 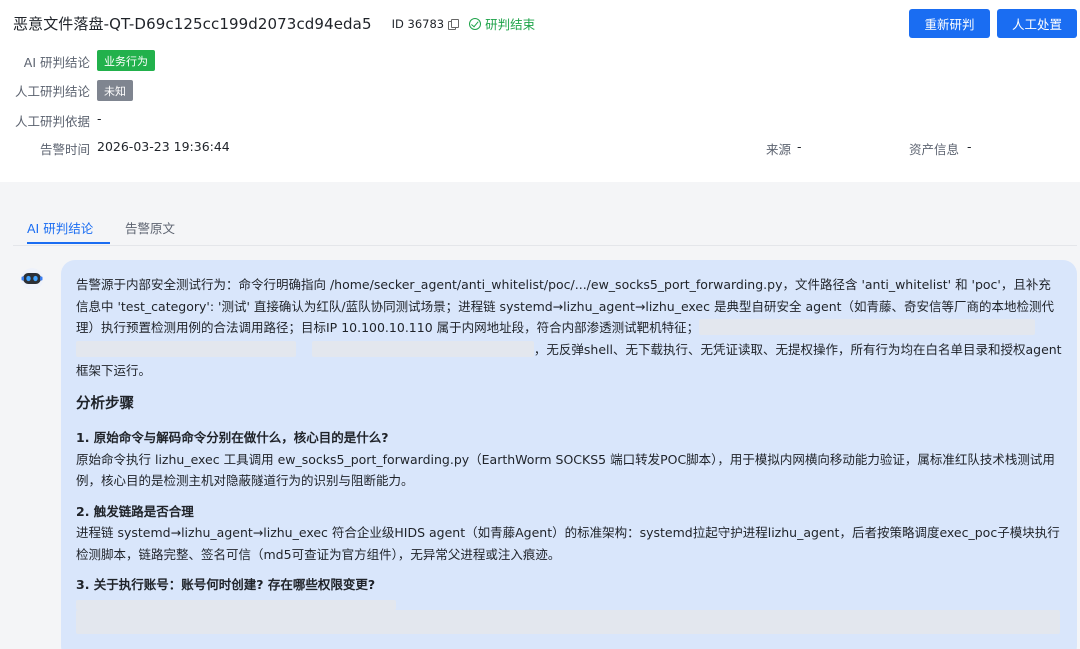 What do you see at coordinates (60, 227) in the screenshot?
I see `tab-ai-conclusion: AI 研判结论` at bounding box center [60, 227].